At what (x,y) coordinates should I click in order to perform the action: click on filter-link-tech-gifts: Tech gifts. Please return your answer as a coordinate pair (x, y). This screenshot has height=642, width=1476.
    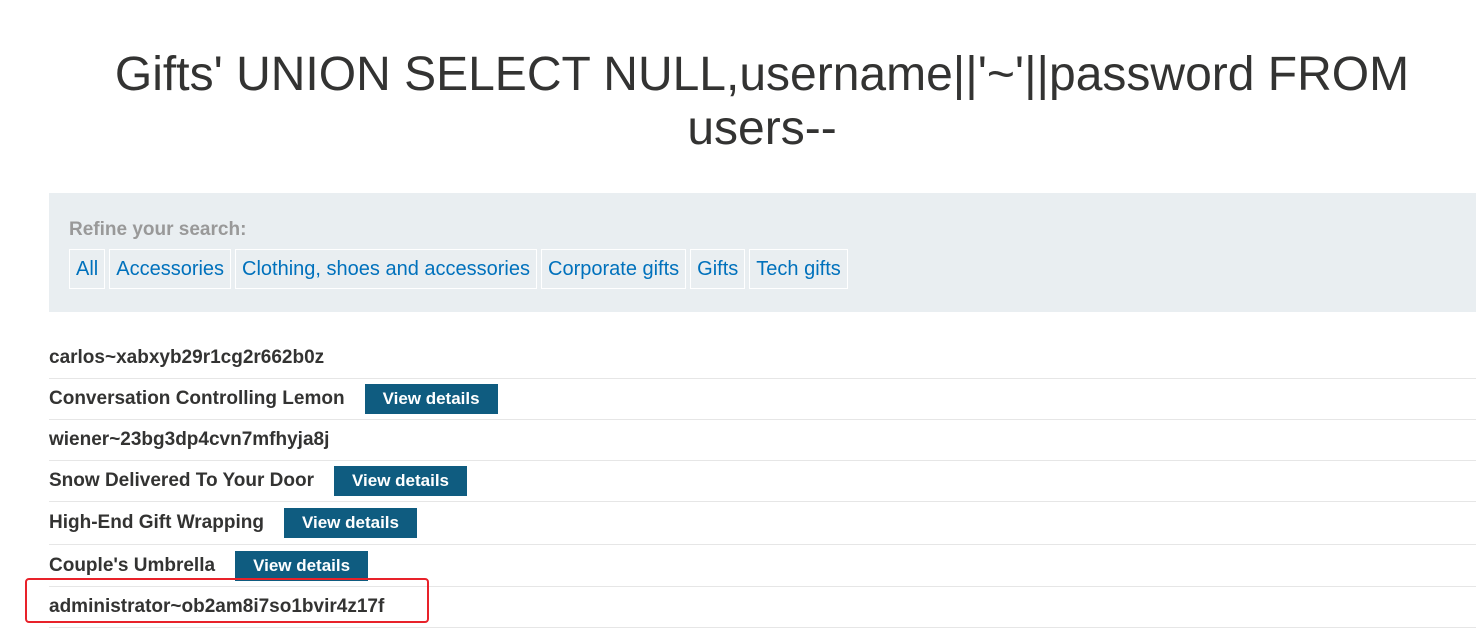
    Looking at the image, I should click on (798, 269).